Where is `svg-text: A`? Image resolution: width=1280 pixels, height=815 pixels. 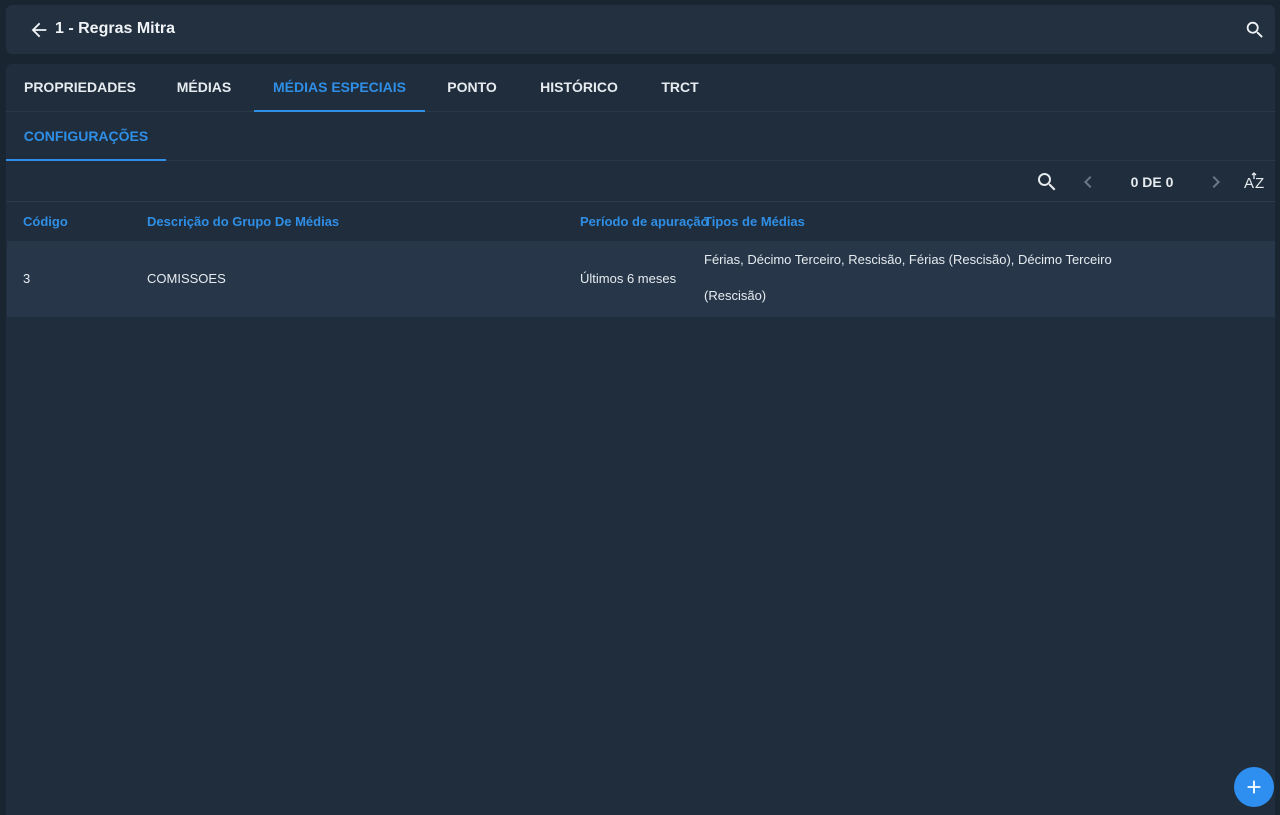 svg-text: A is located at coordinates (1249, 183).